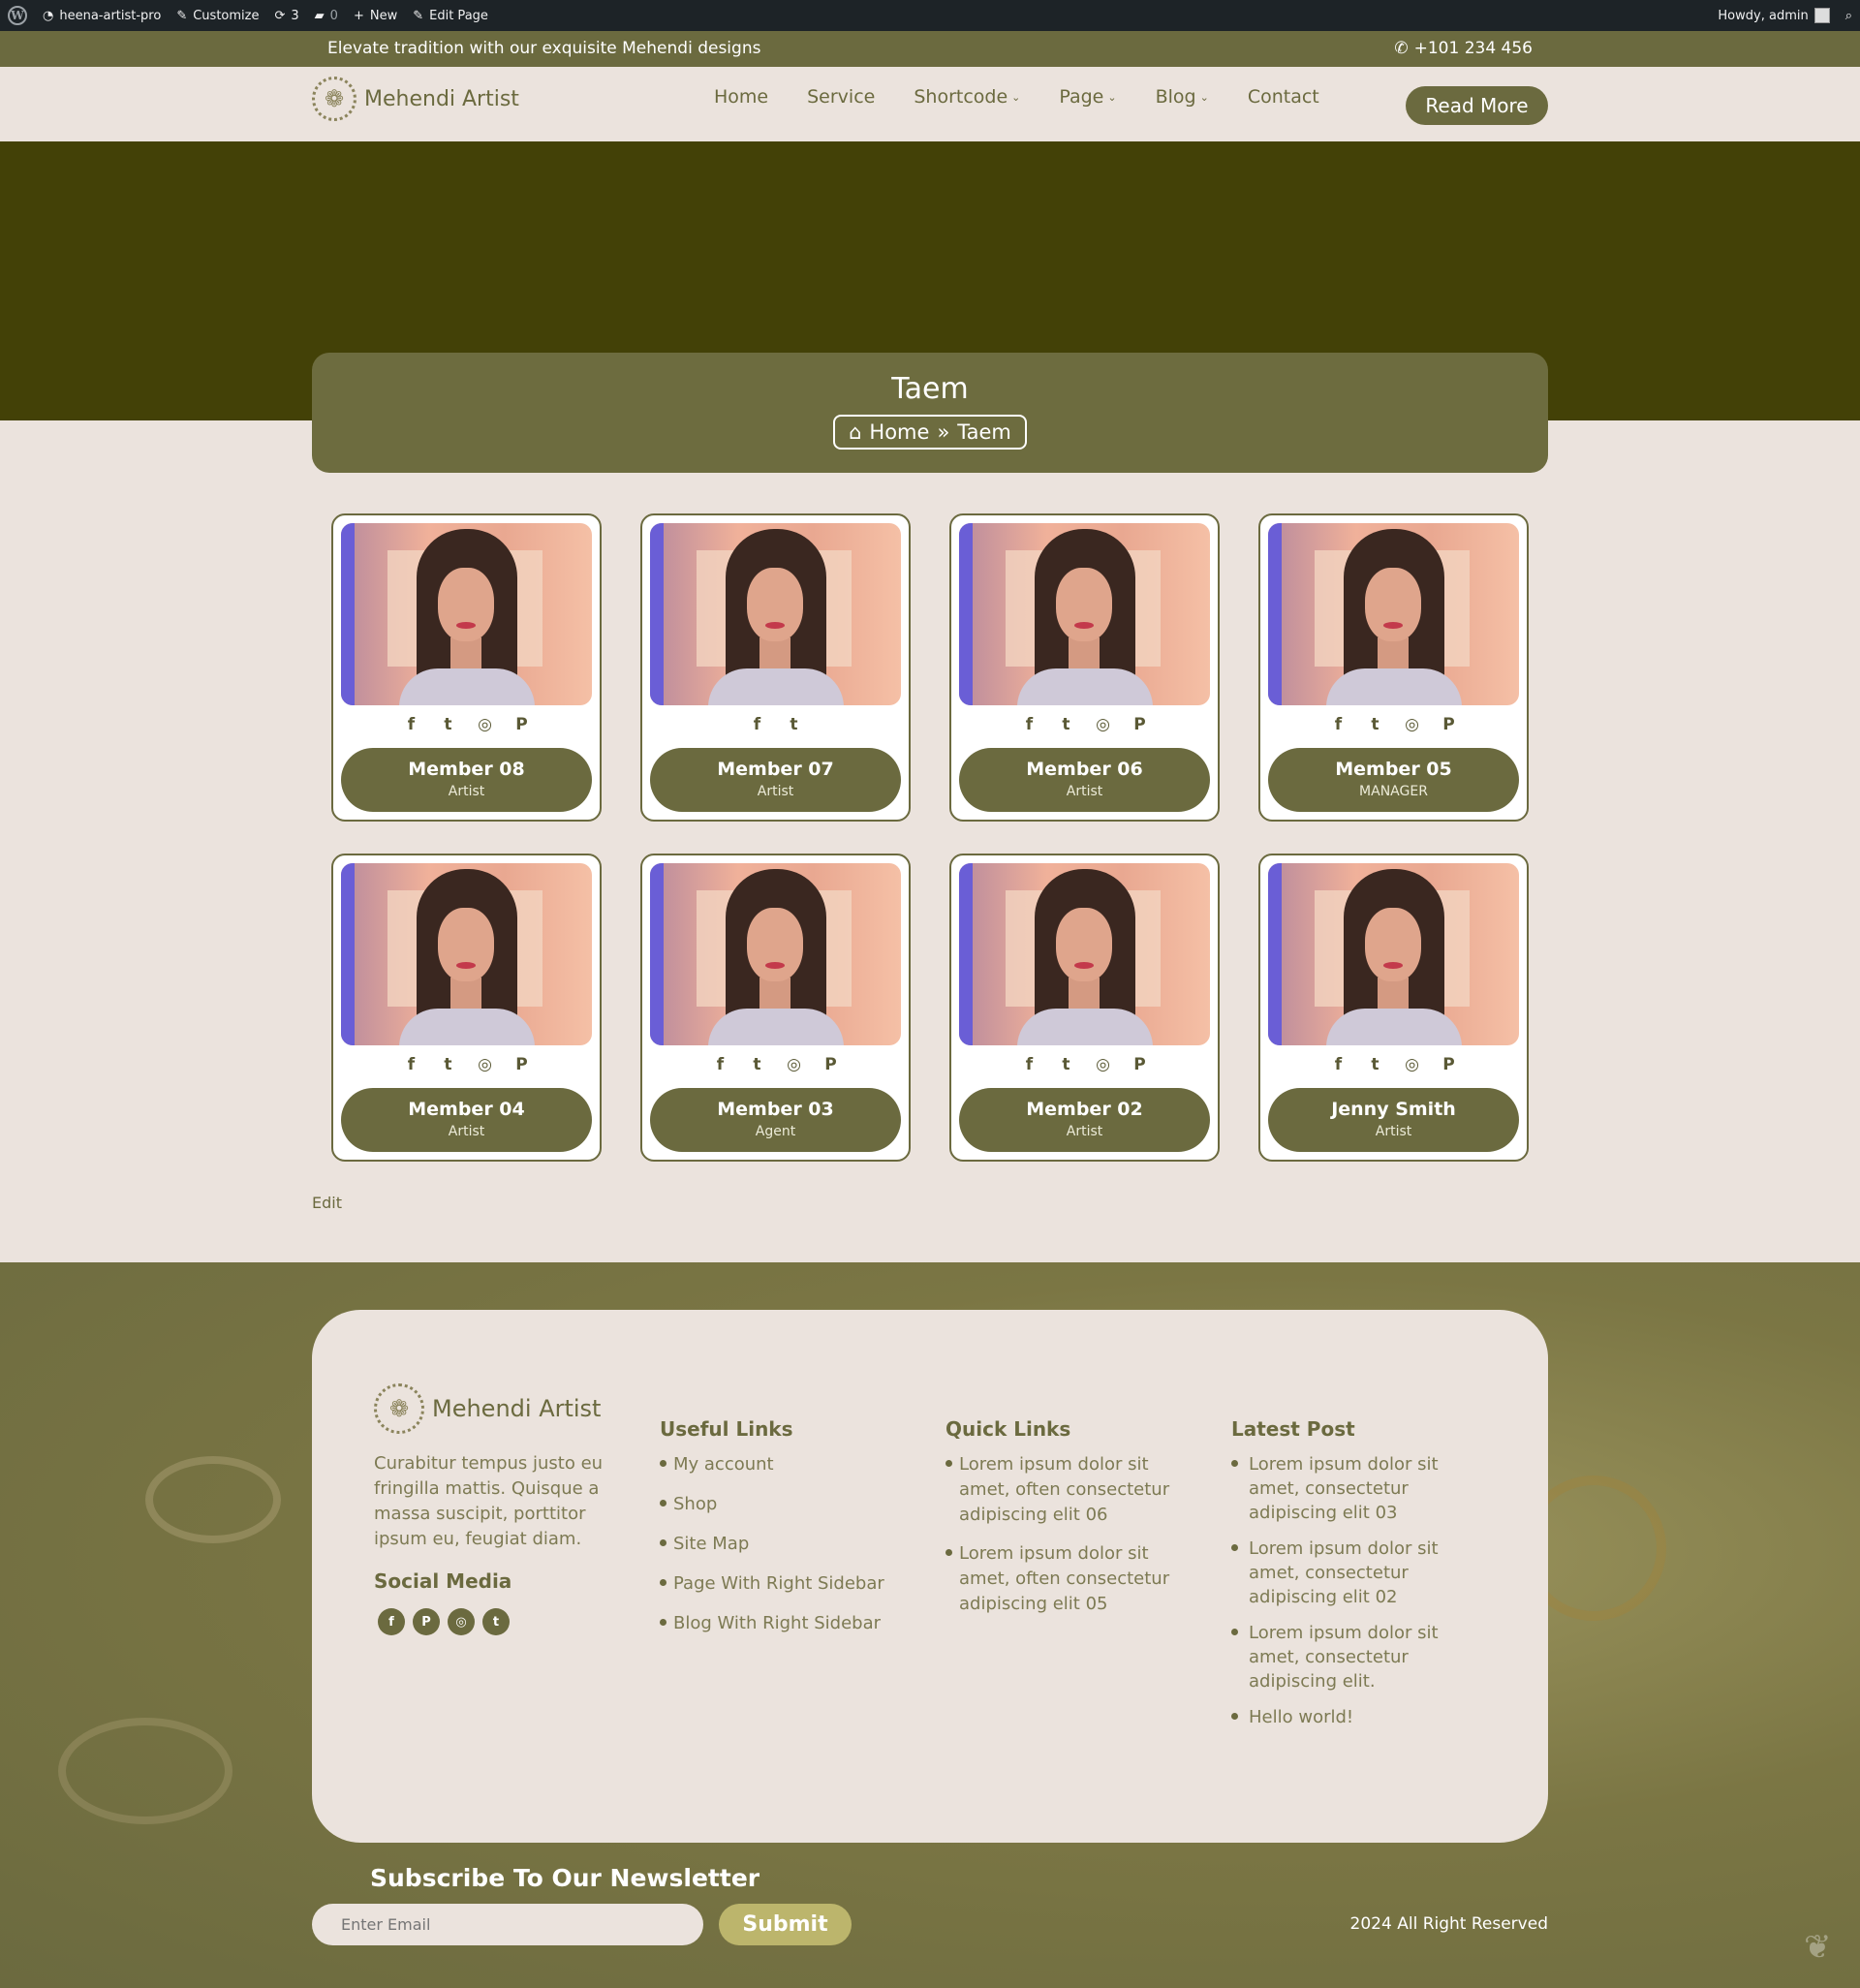  Describe the element at coordinates (1084, 1008) in the screenshot. I see `team-member-card: f t ◎ P Member 02 Artist` at that location.